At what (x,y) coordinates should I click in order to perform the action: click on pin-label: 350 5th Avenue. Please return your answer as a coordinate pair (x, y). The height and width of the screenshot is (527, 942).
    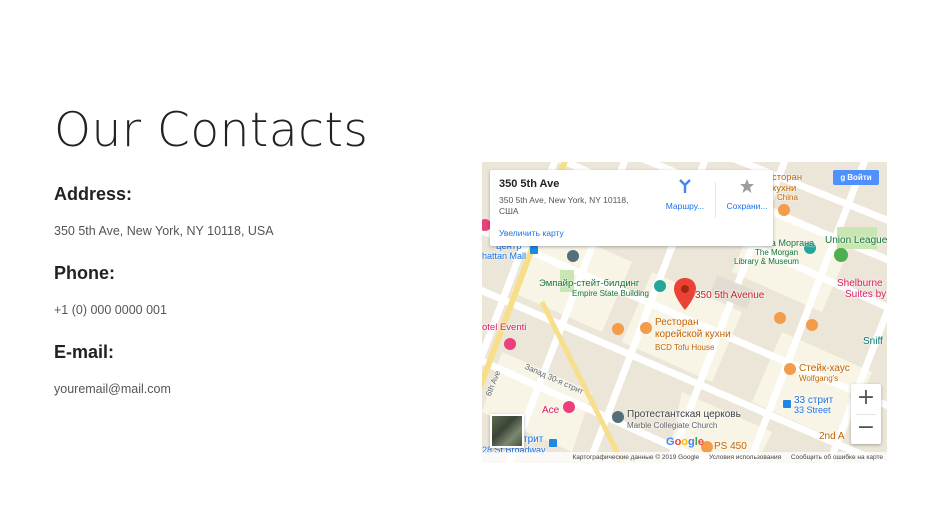
    Looking at the image, I should click on (730, 295).